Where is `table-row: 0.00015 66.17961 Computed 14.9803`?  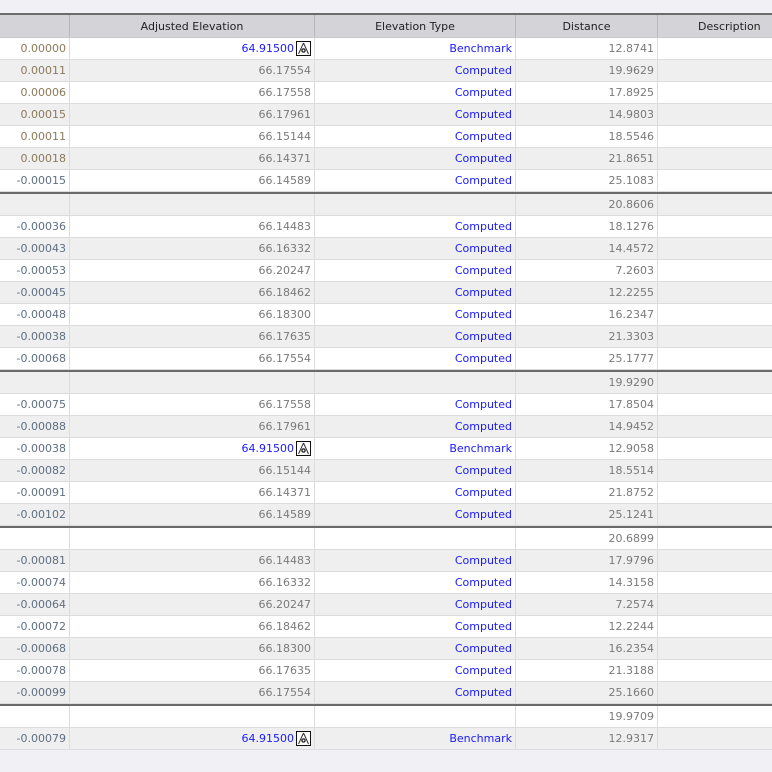 table-row: 0.00015 66.17961 Computed 14.9803 is located at coordinates (386, 115).